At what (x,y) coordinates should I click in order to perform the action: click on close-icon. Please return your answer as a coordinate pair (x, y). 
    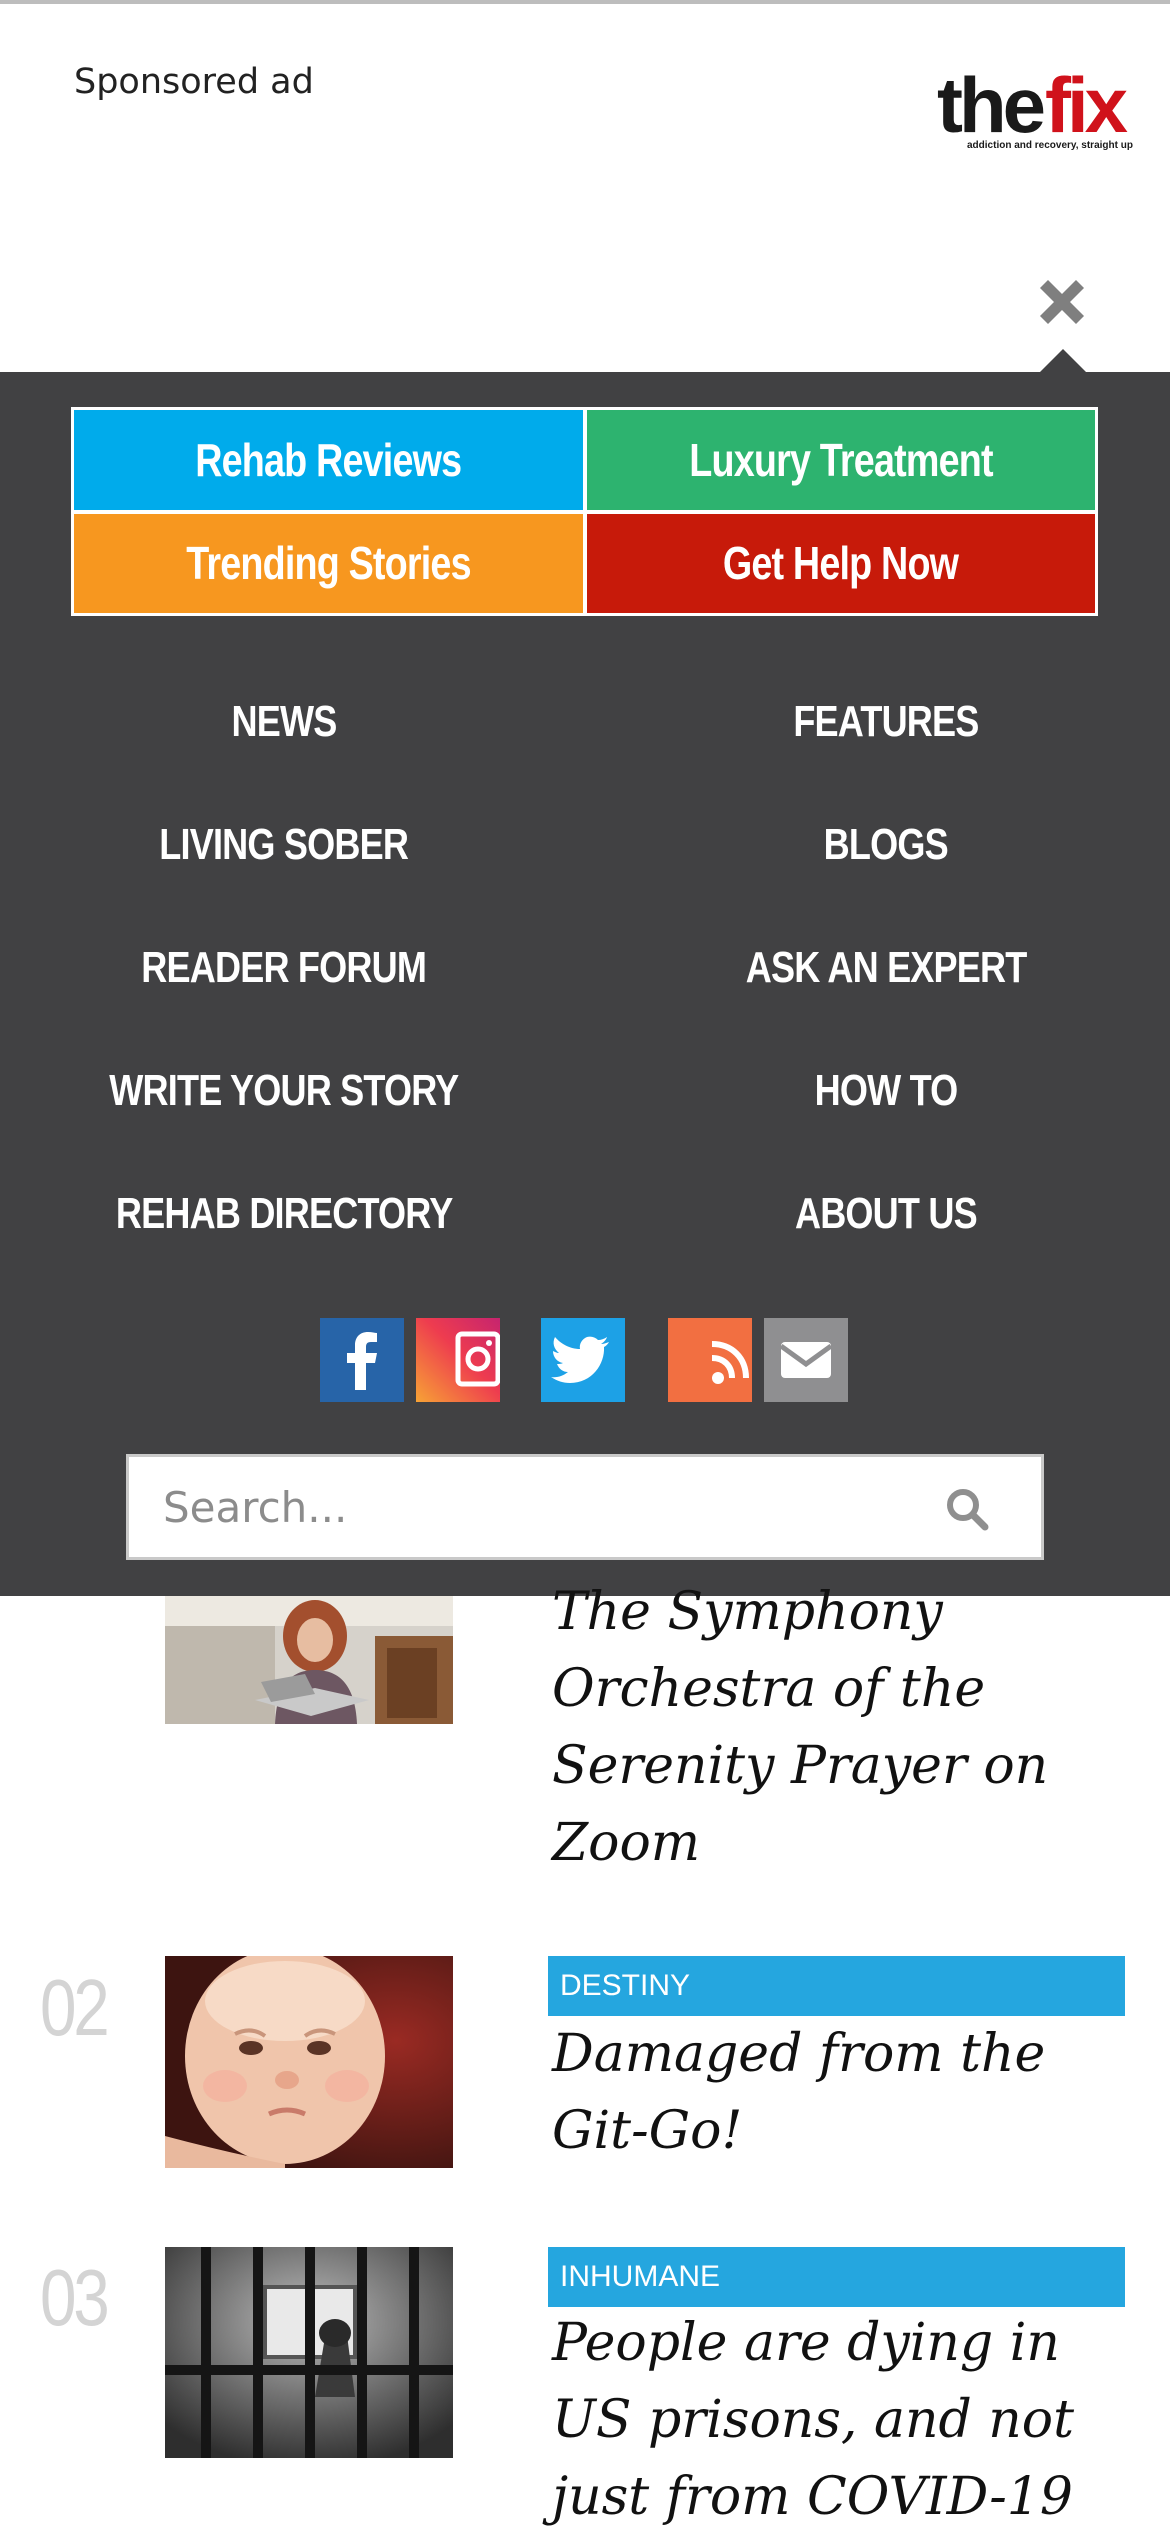
    Looking at the image, I should click on (1062, 302).